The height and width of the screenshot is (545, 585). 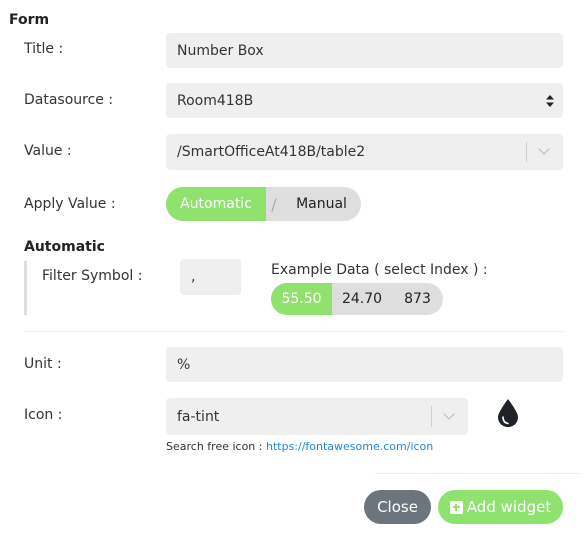 What do you see at coordinates (317, 416) in the screenshot?
I see `icon-combobox: fa-tint` at bounding box center [317, 416].